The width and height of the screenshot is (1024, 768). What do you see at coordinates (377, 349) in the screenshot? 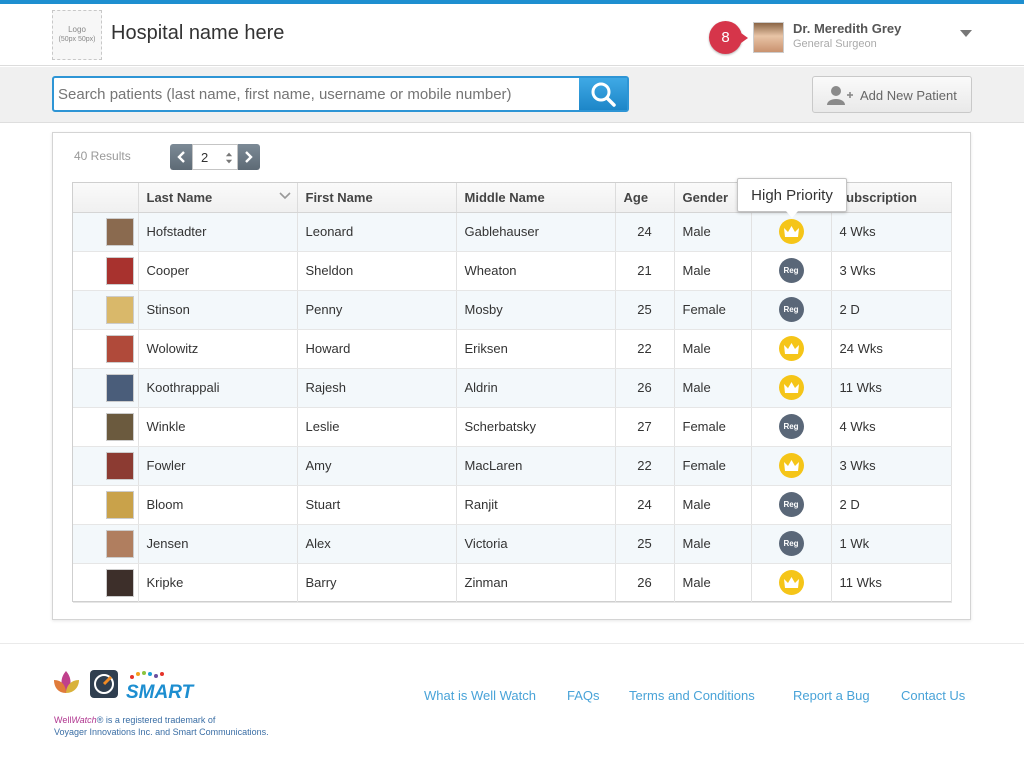
I see `first-name-cell: Howard` at bounding box center [377, 349].